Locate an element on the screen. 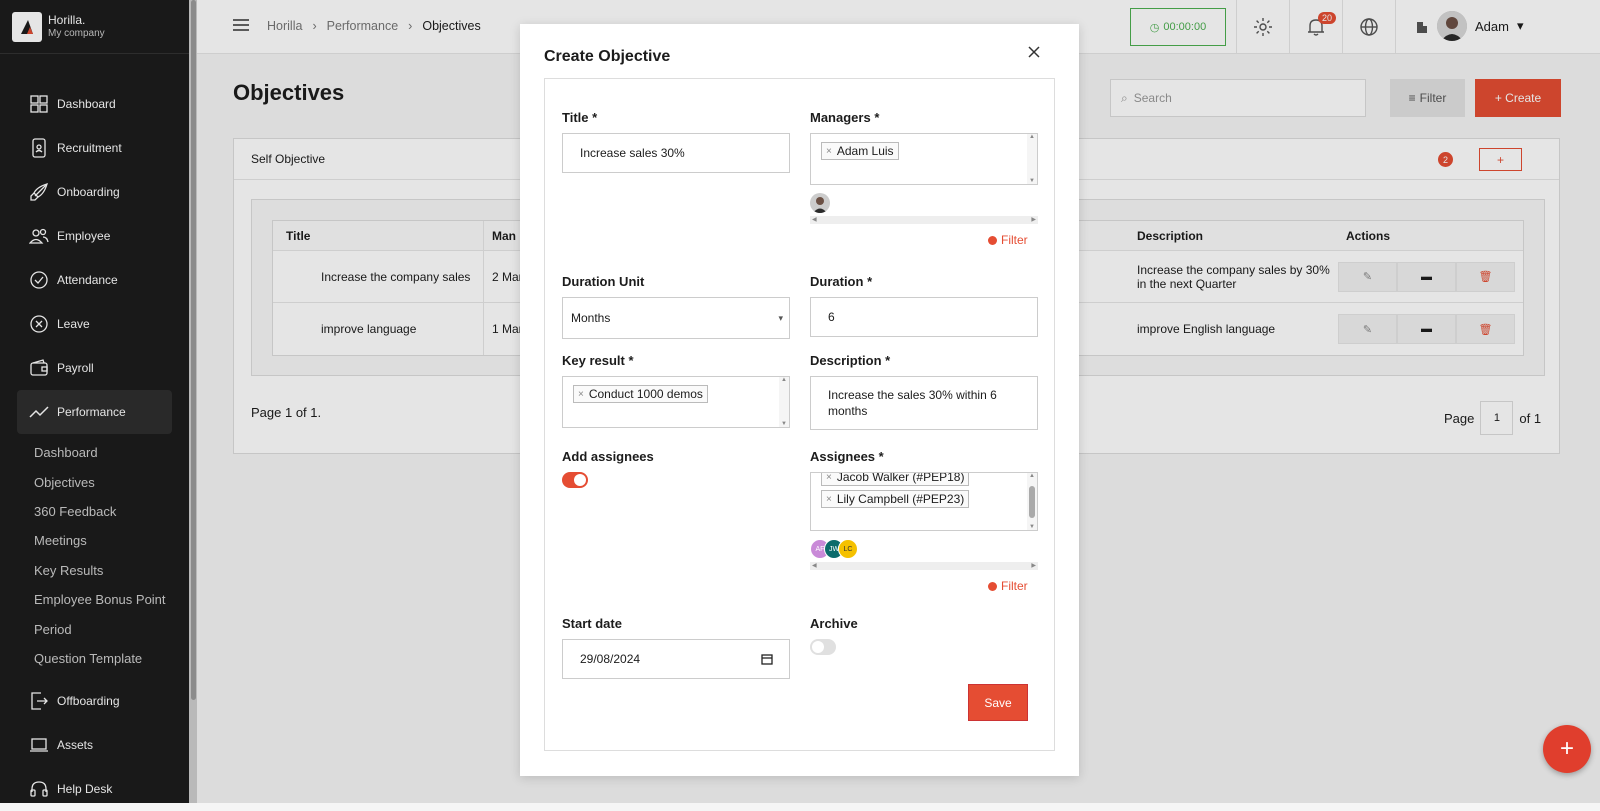  duration-unit-label: Duration Unit is located at coordinates (676, 281).